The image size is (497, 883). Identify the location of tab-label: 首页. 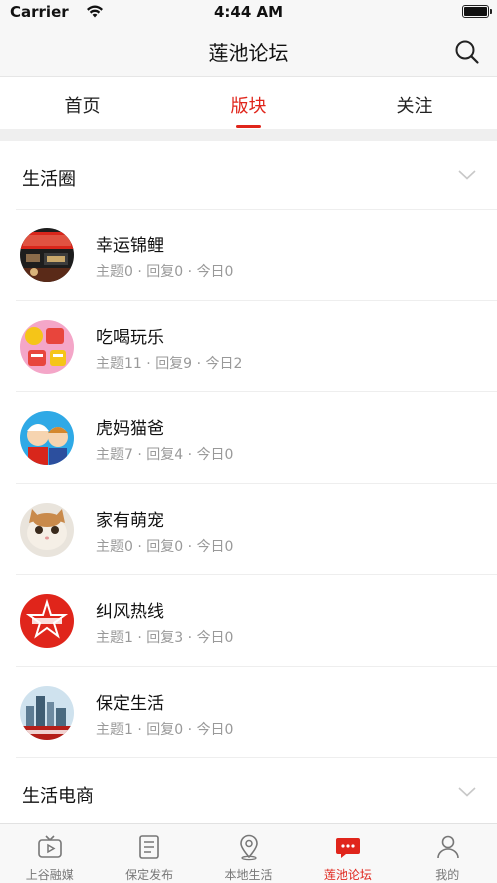
(82, 106).